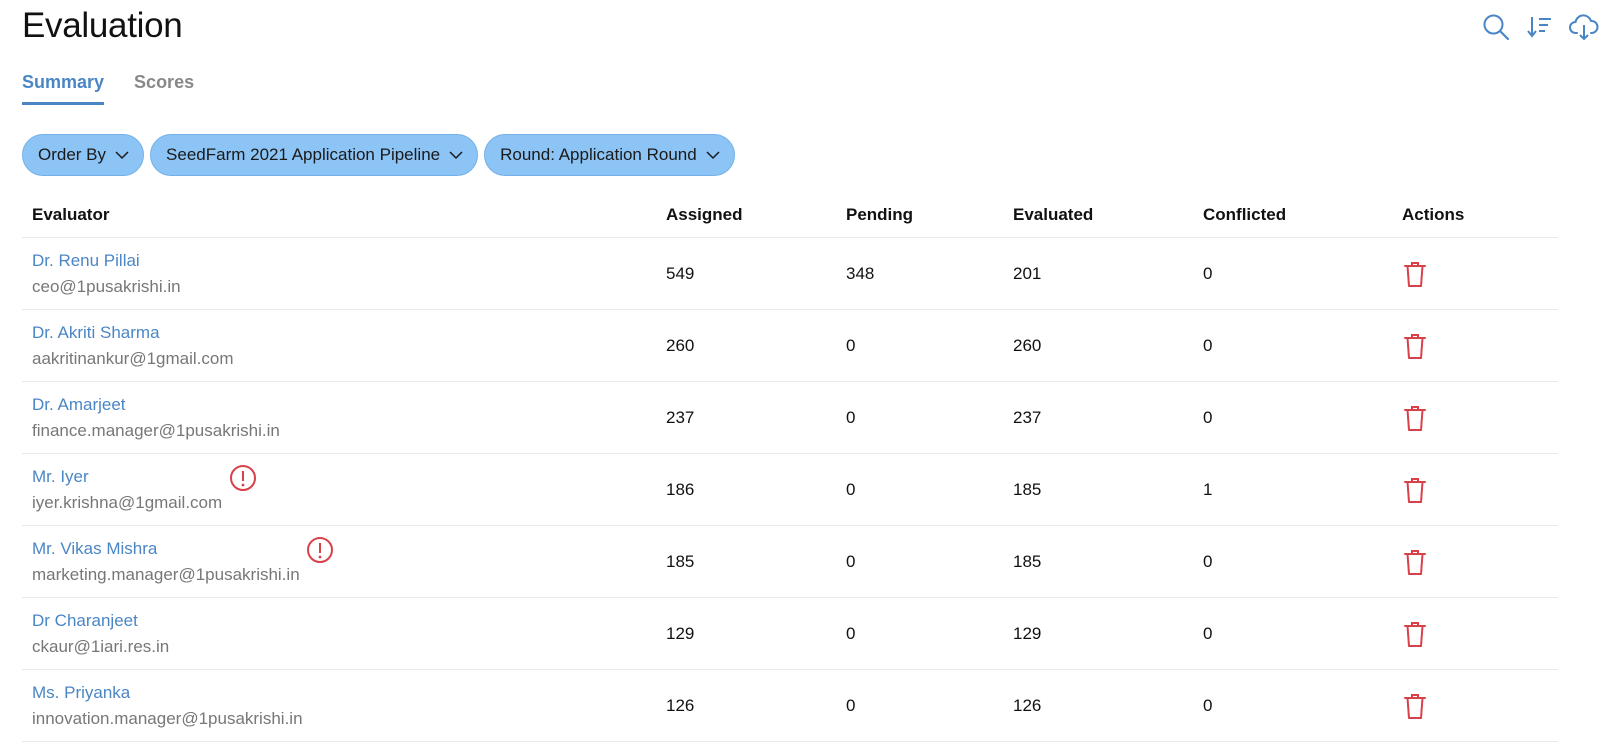 The height and width of the screenshot is (752, 1607). Describe the element at coordinates (1245, 214) in the screenshot. I see `column-header-conflicted: Conflicted` at that location.